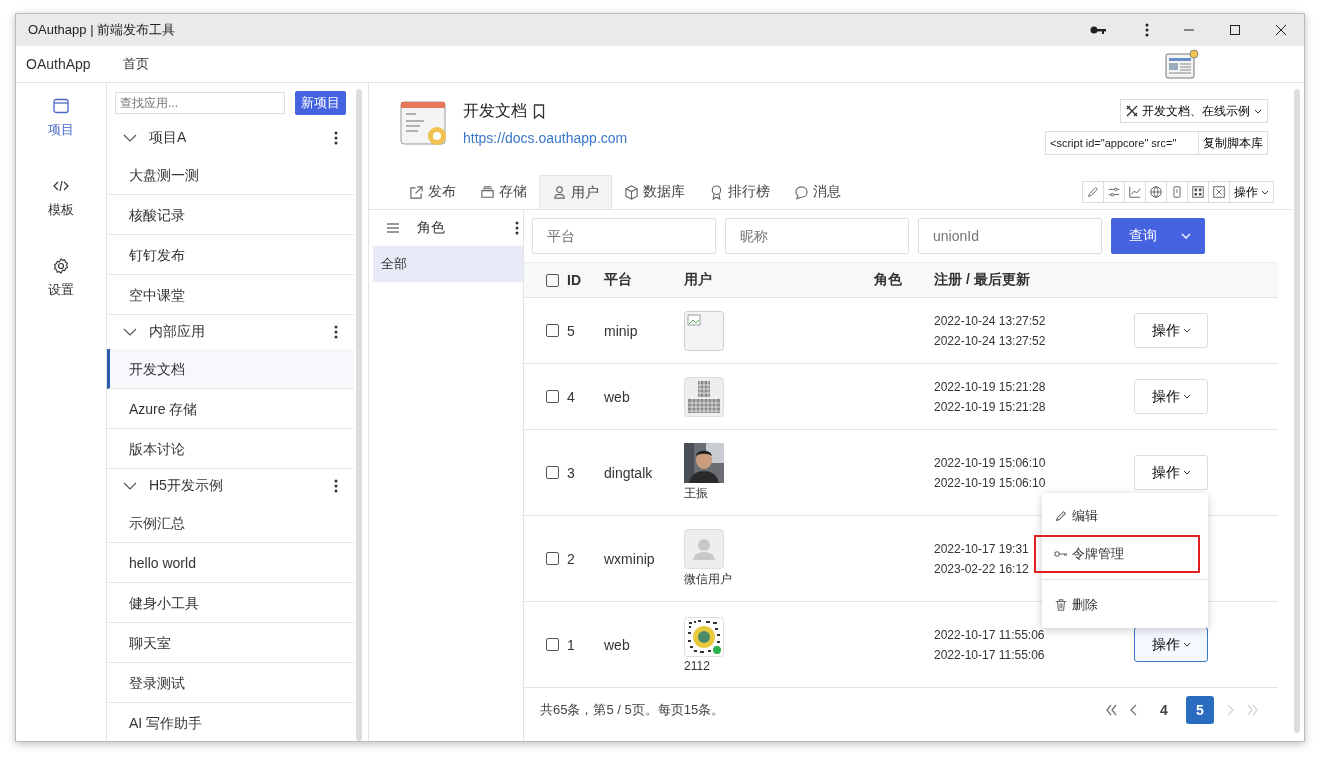 The height and width of the screenshot is (758, 1320). I want to click on qr-code-icon, so click(1198, 192).